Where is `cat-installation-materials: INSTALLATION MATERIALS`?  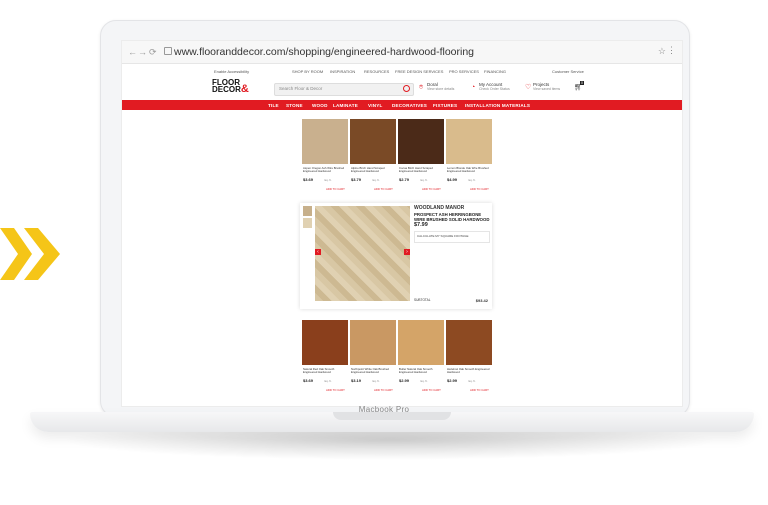
cat-installation-materials: INSTALLATION MATERIALS is located at coordinates (497, 105).